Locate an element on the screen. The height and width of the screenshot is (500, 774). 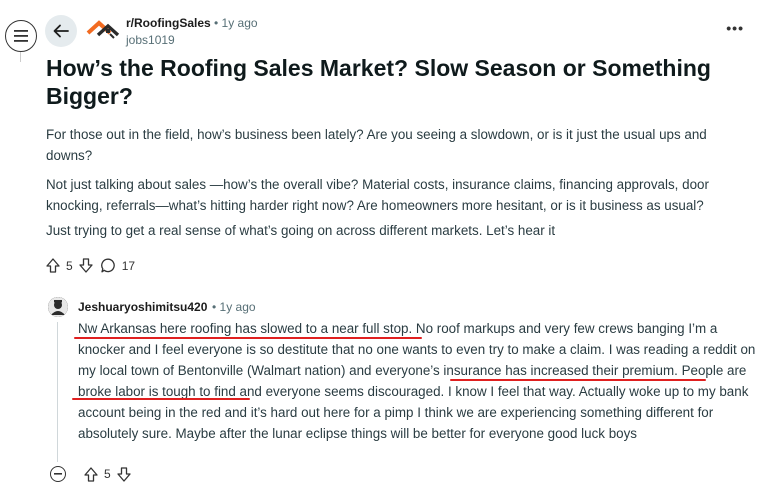
menu-icon is located at coordinates (21, 36).